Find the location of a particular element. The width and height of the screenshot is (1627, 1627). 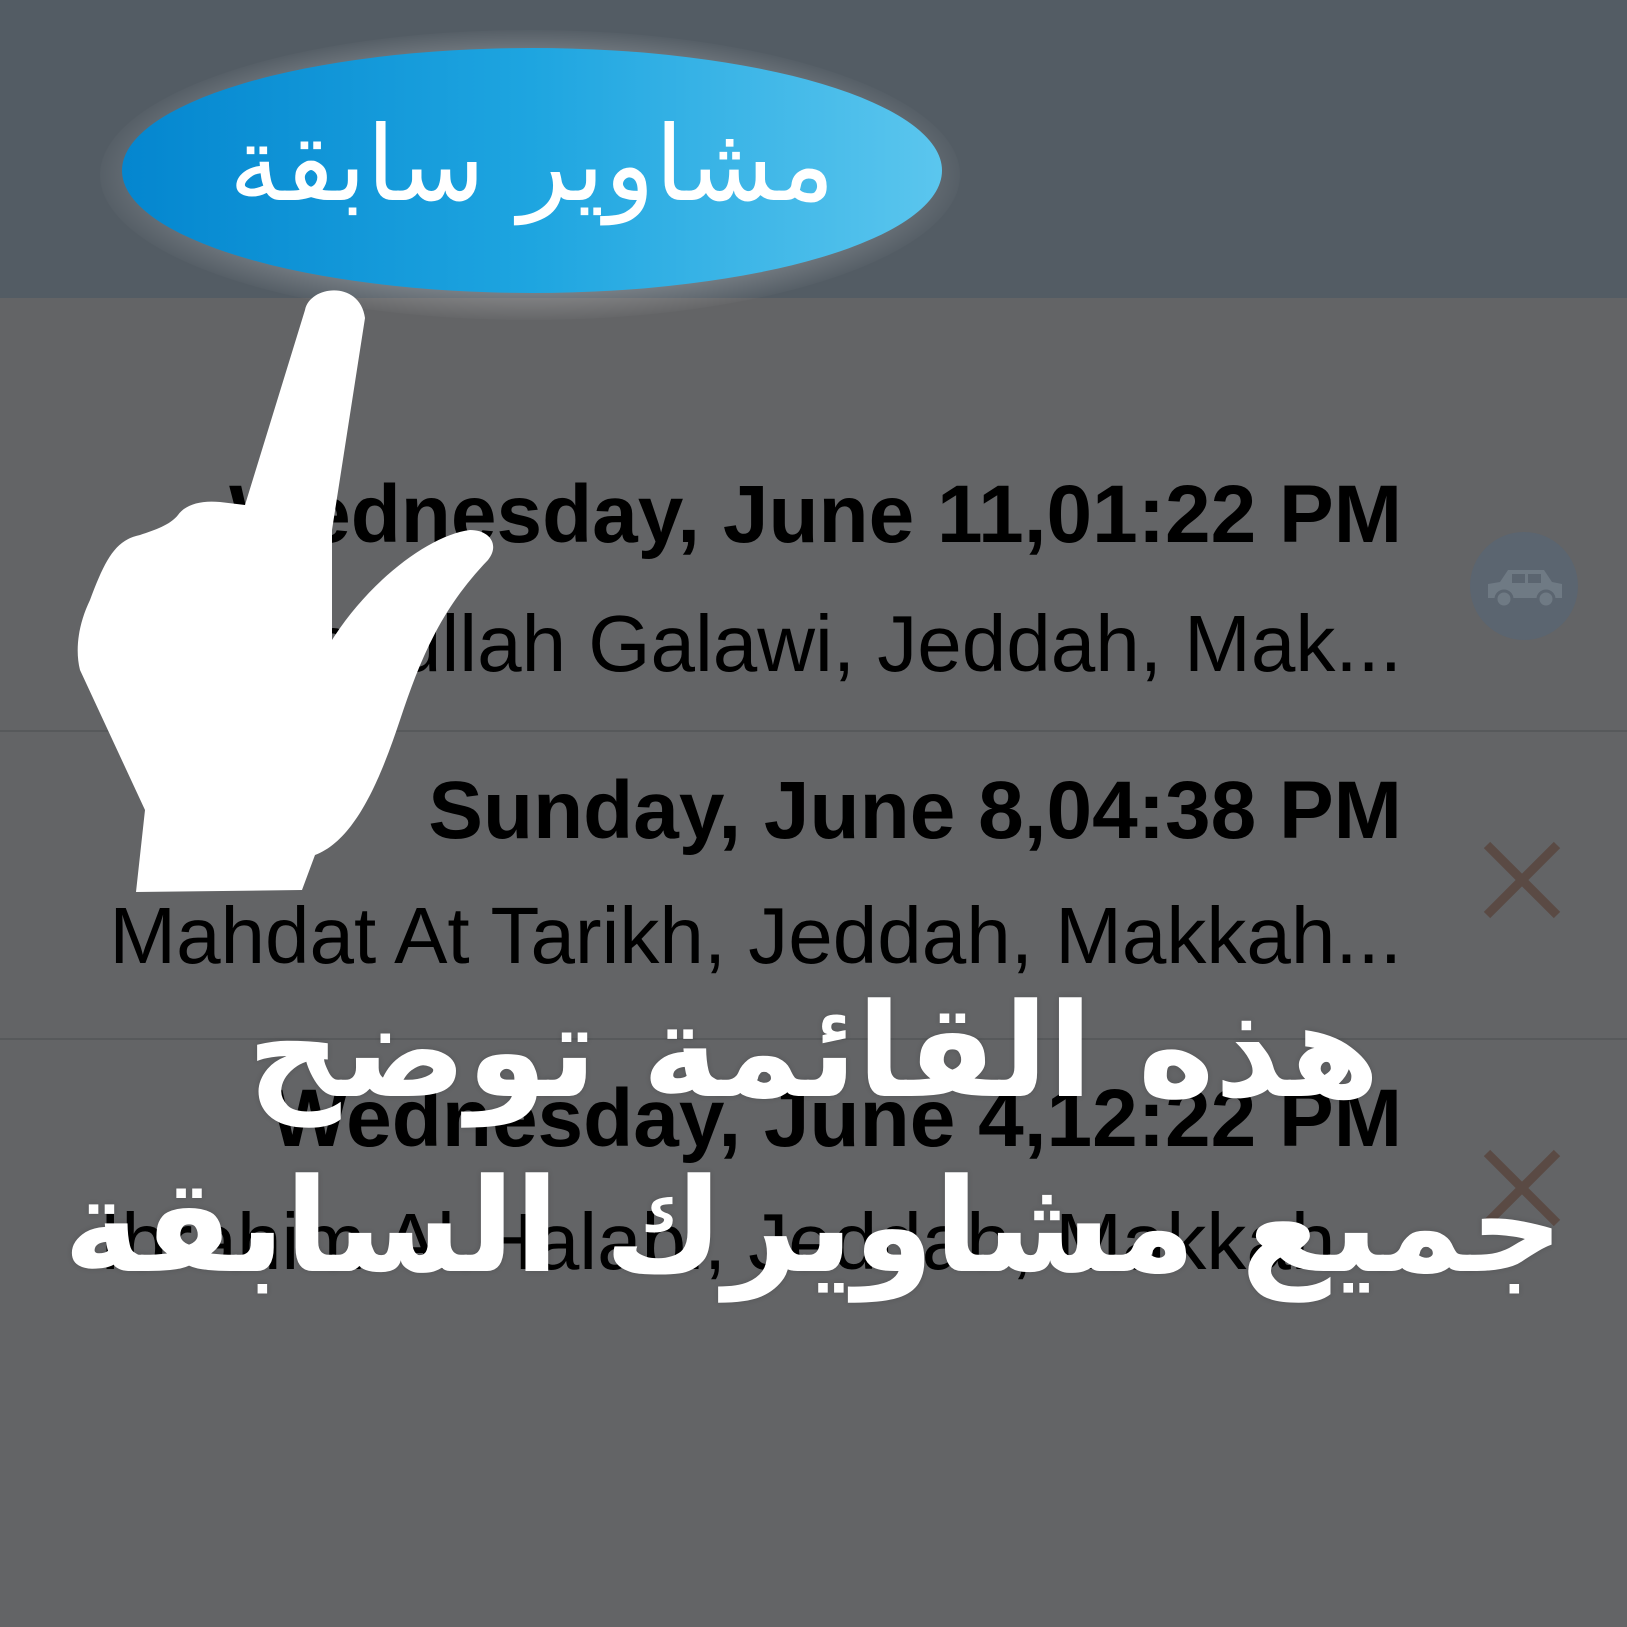

previous-trips-tab: مشاوير سابقة is located at coordinates (532, 170).